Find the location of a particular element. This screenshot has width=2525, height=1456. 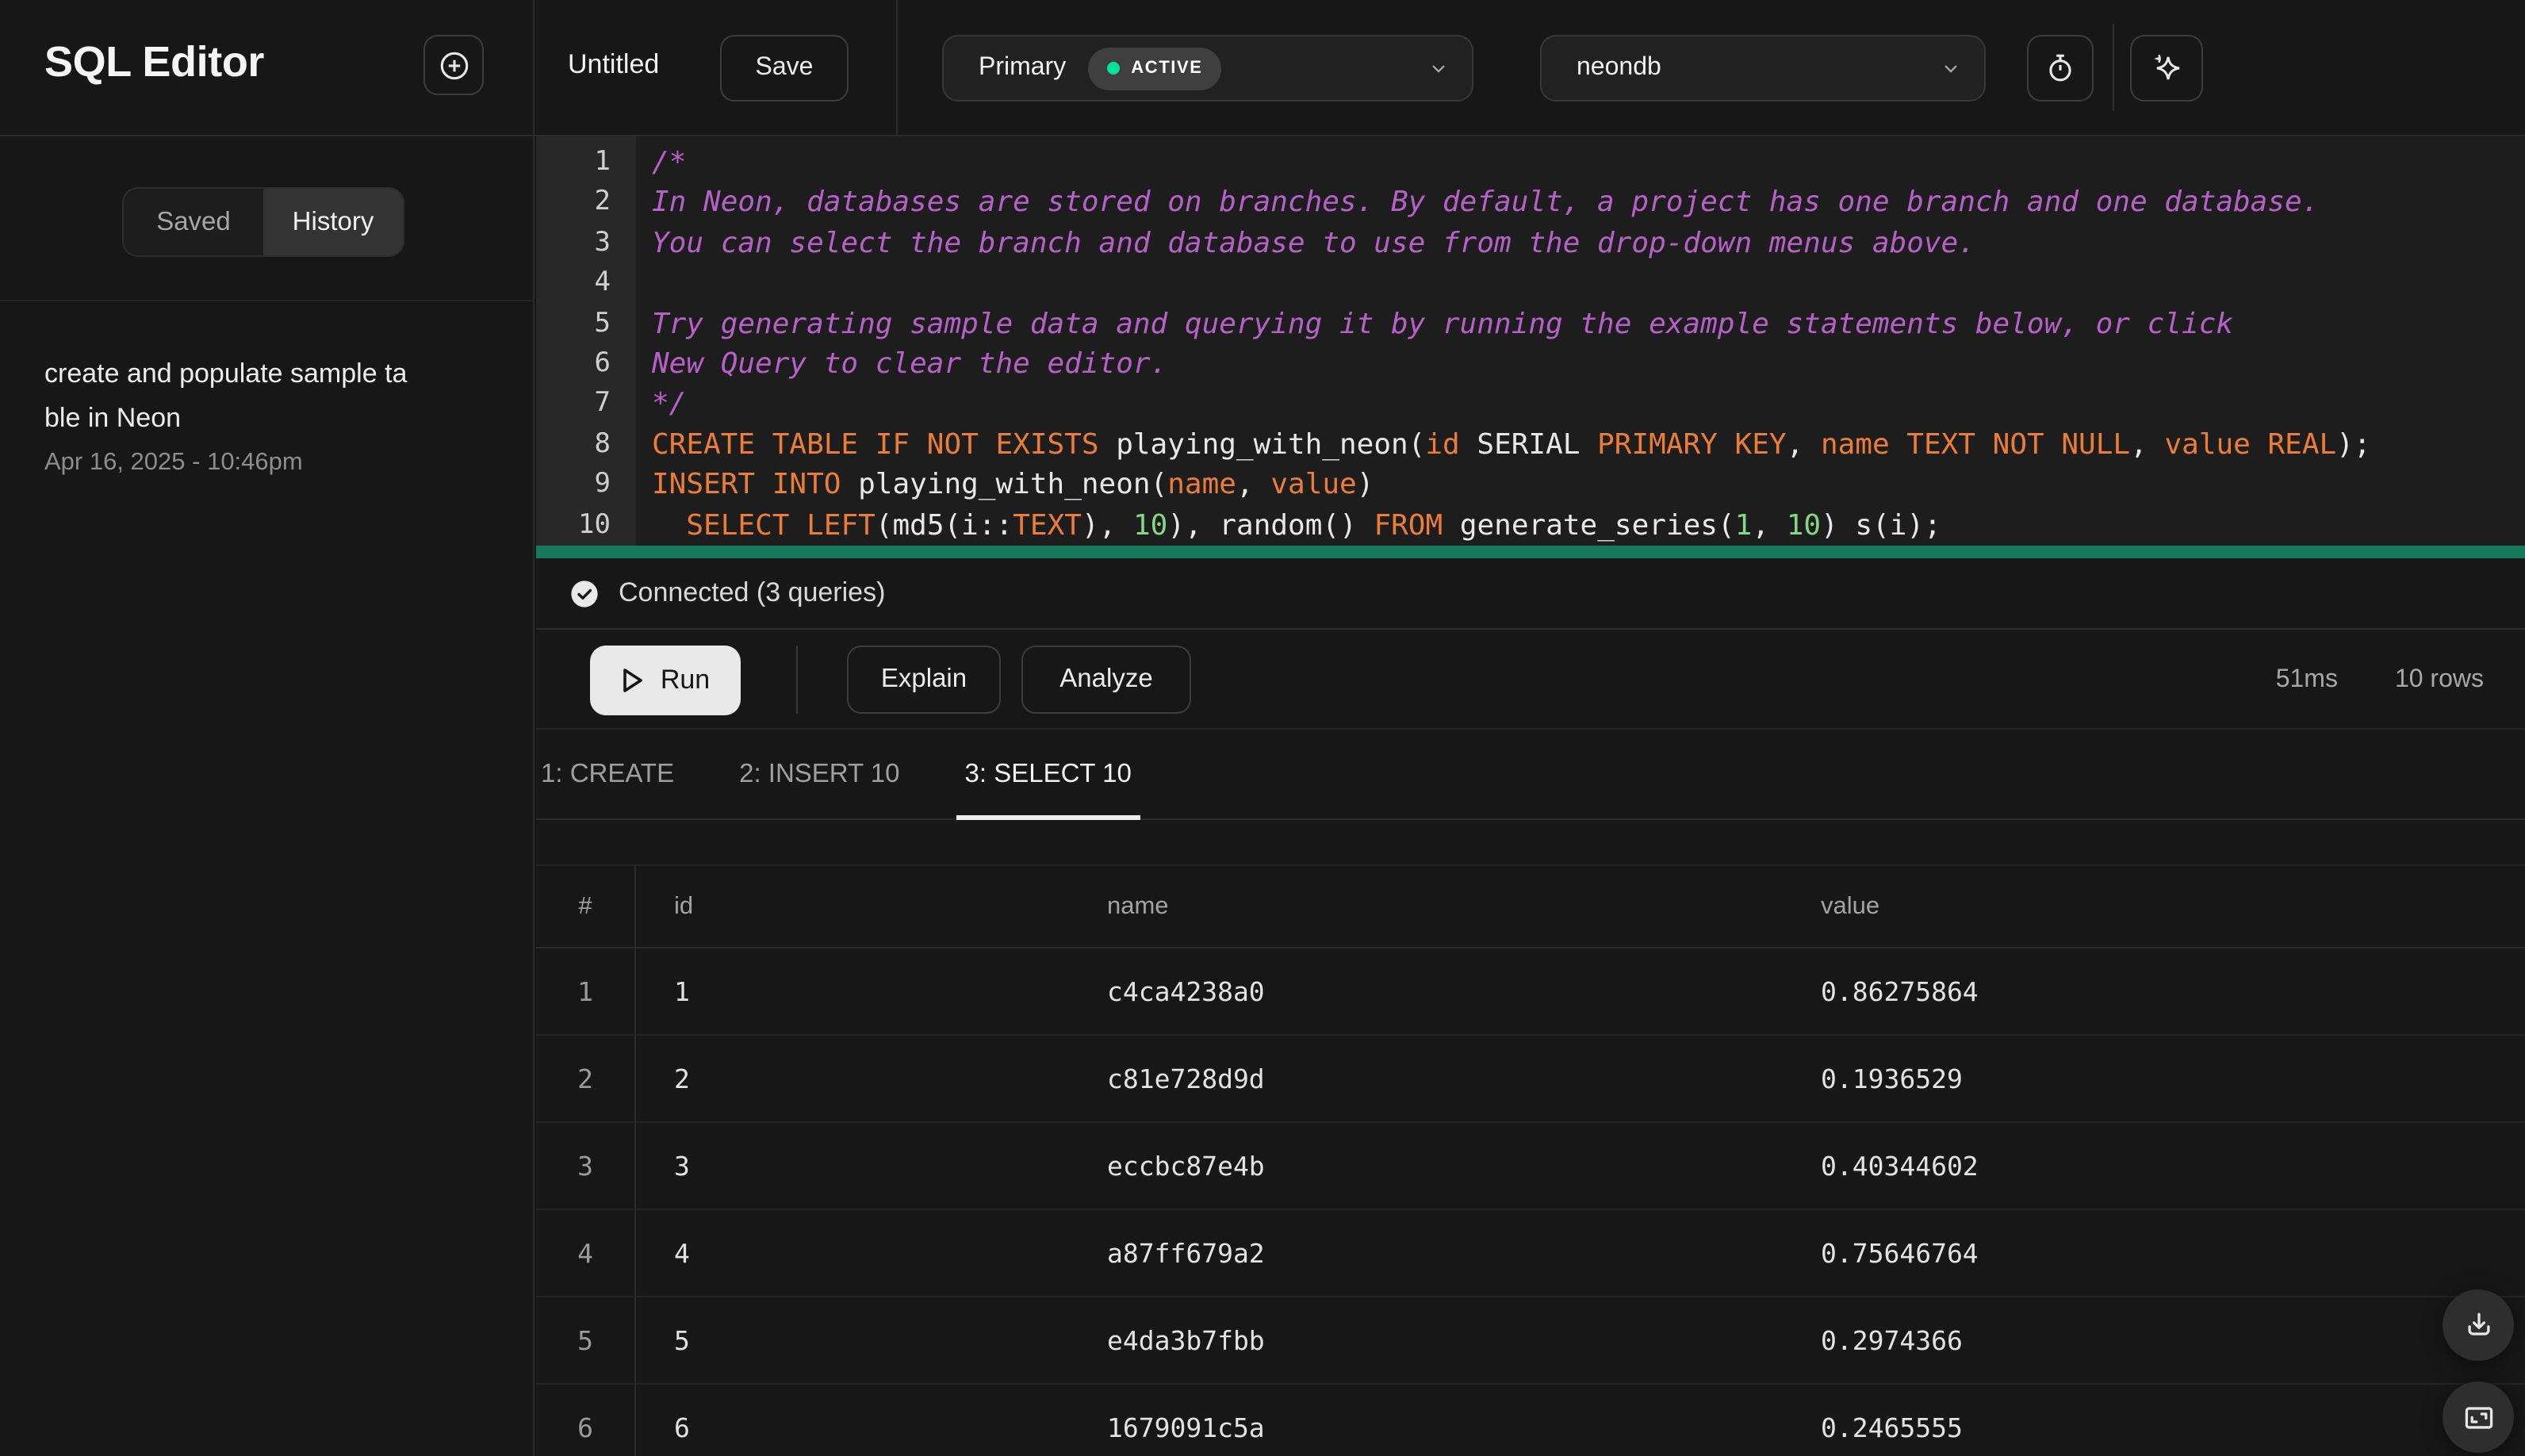

tab-history: History is located at coordinates (333, 222).